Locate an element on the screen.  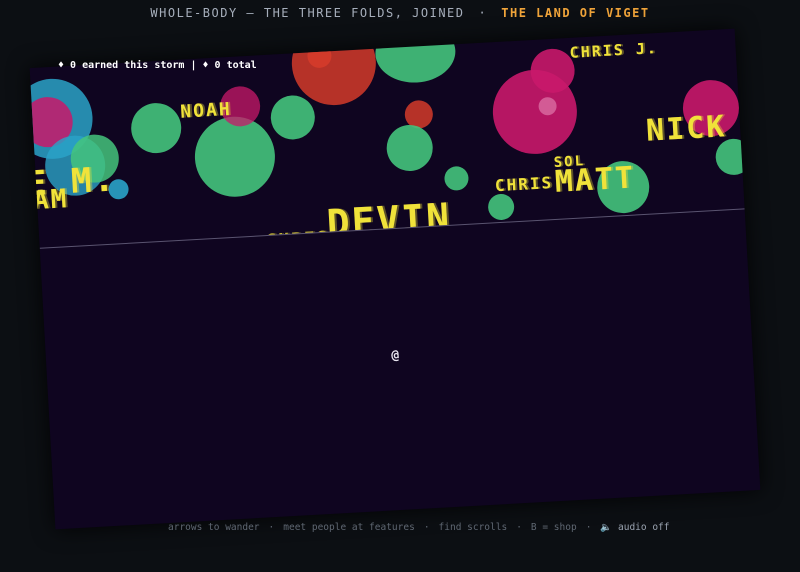
hint-wander: arrows to wander is located at coordinates (214, 527).